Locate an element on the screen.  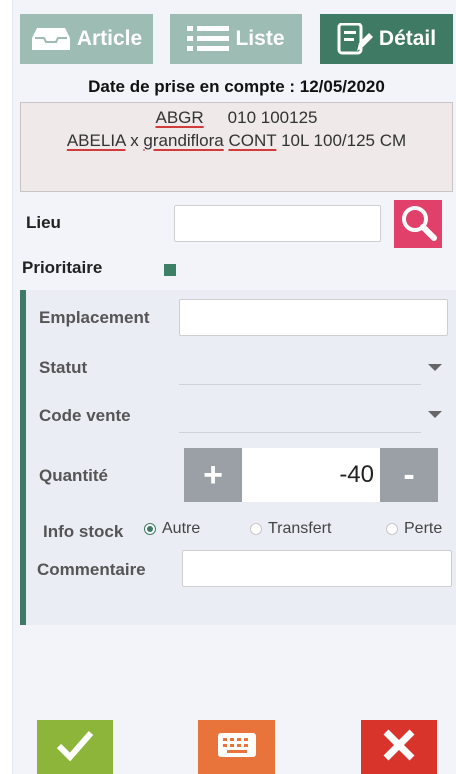
commentaire-input is located at coordinates (317, 568).